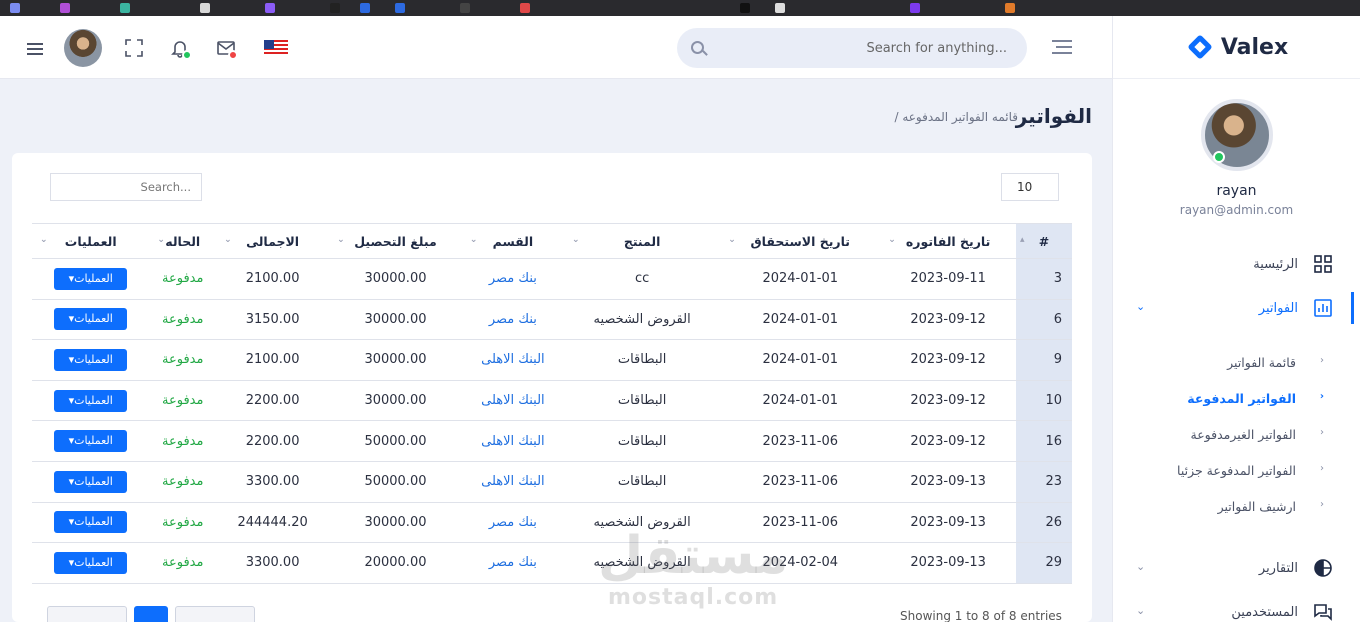 The image size is (1360, 622). Describe the element at coordinates (948, 241) in the screenshot. I see `column-header: تاريخ الفاتوره ⌄` at that location.